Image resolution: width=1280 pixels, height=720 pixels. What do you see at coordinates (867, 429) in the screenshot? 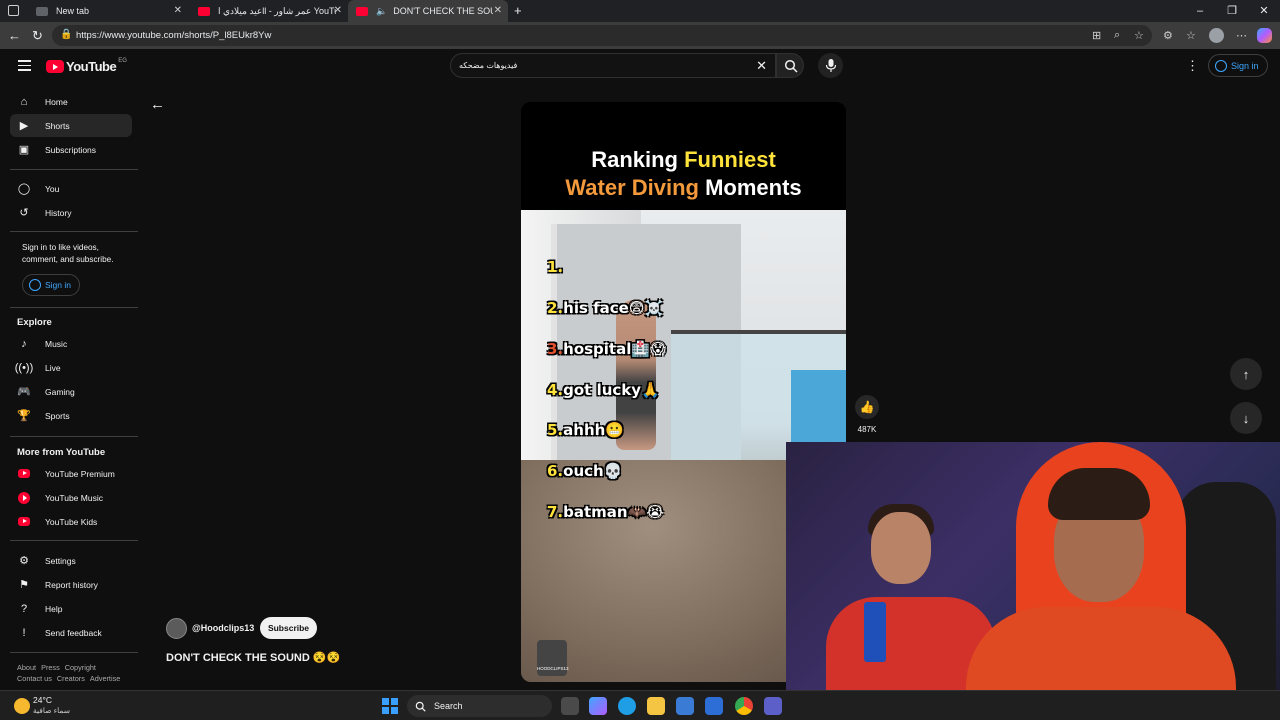
I see `like-count: 487K` at bounding box center [867, 429].